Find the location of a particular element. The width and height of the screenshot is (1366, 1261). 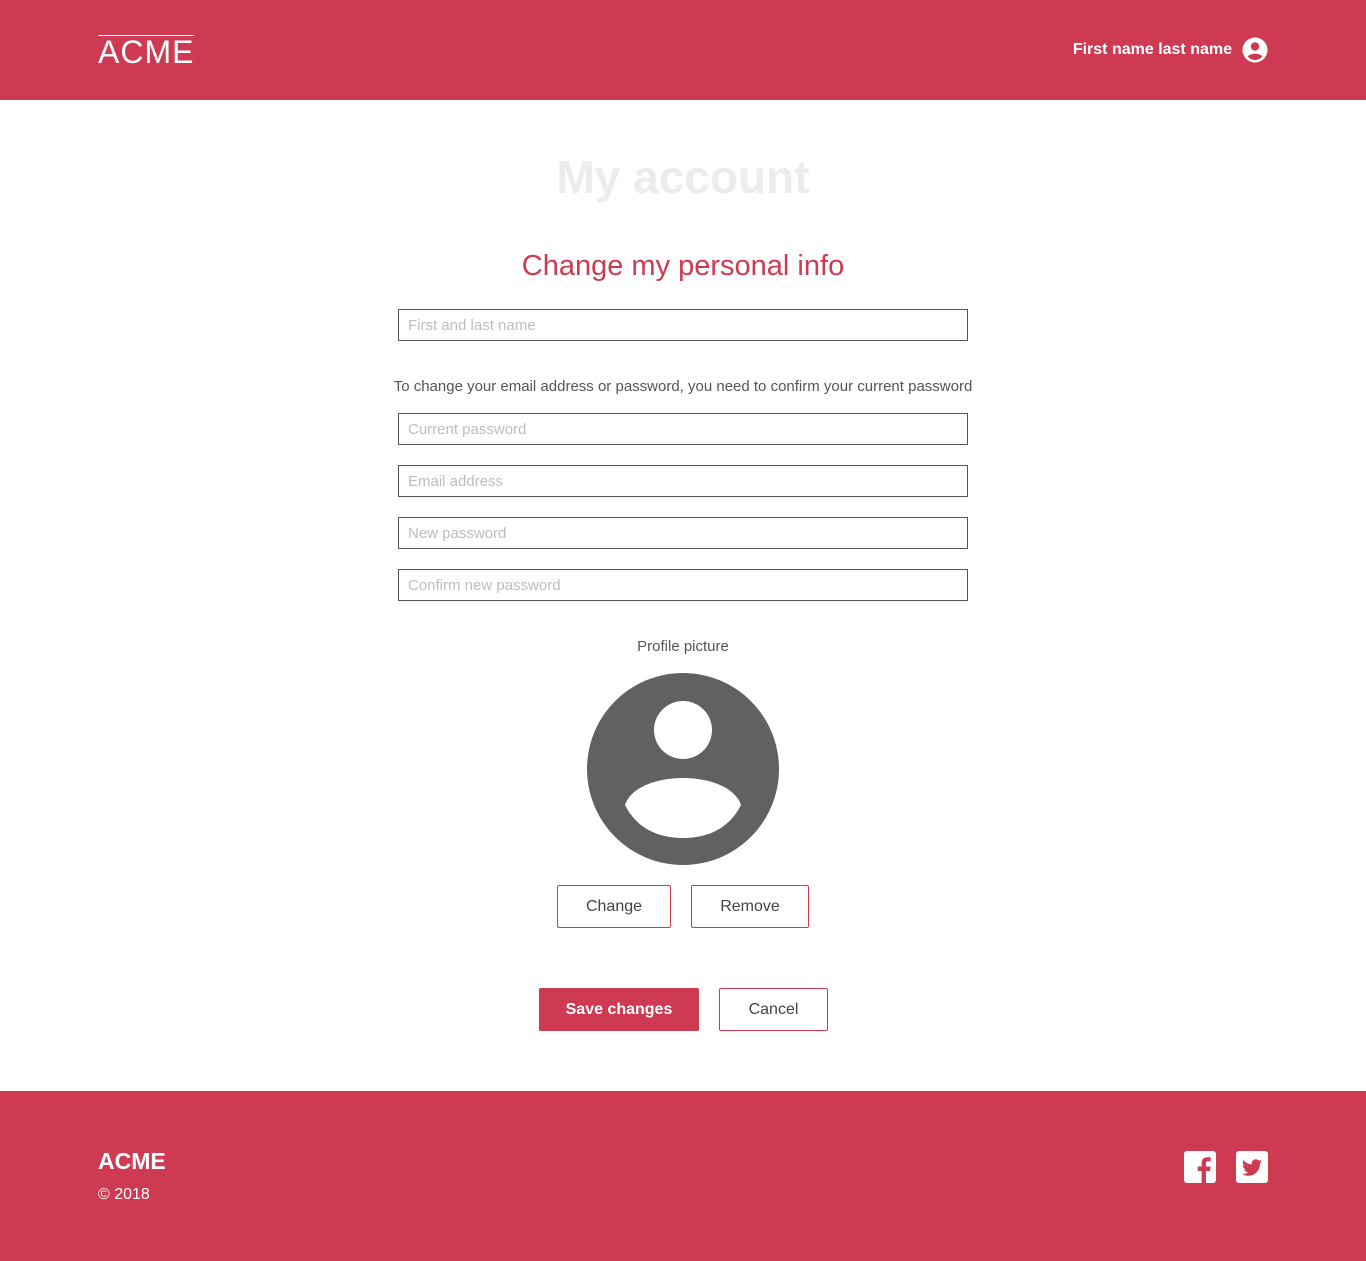

name-field is located at coordinates (683, 325).